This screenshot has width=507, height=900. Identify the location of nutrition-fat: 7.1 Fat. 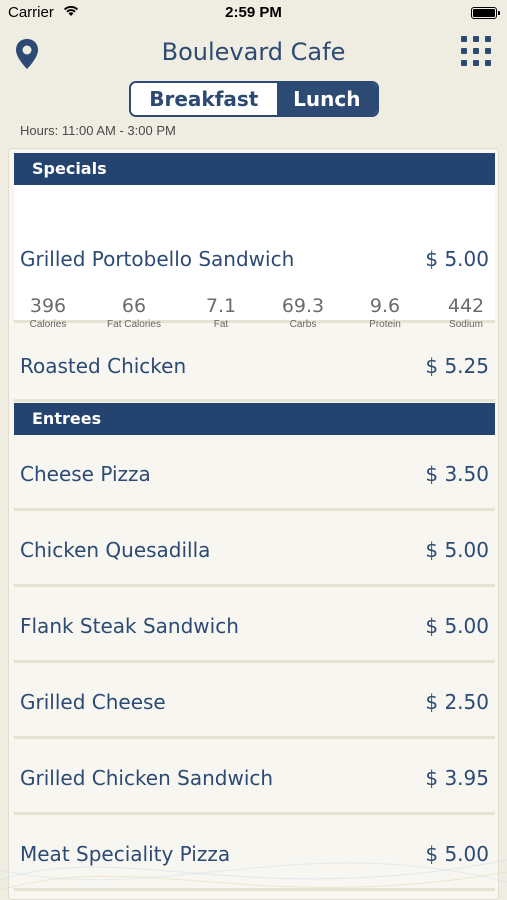
(221, 312).